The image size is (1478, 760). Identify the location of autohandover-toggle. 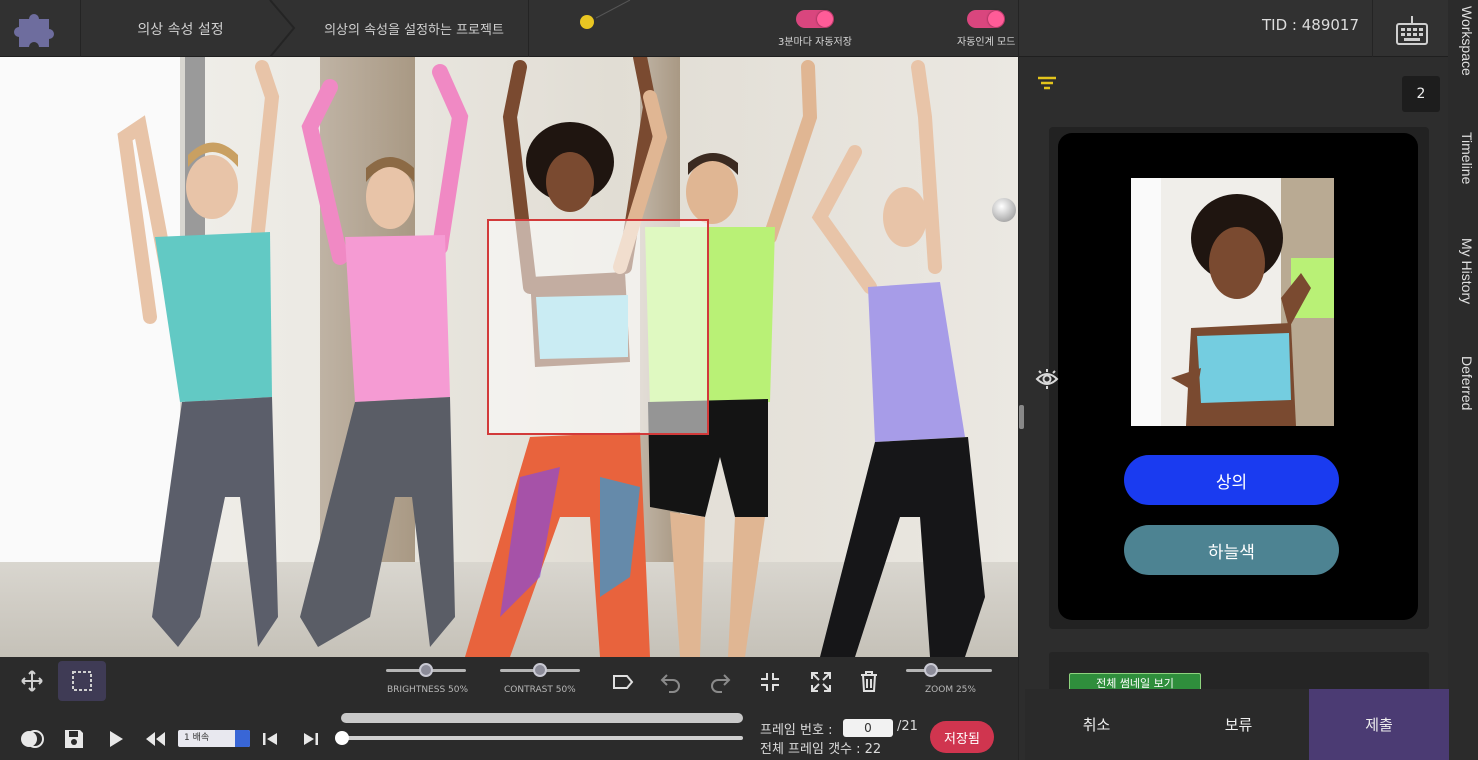
(986, 19).